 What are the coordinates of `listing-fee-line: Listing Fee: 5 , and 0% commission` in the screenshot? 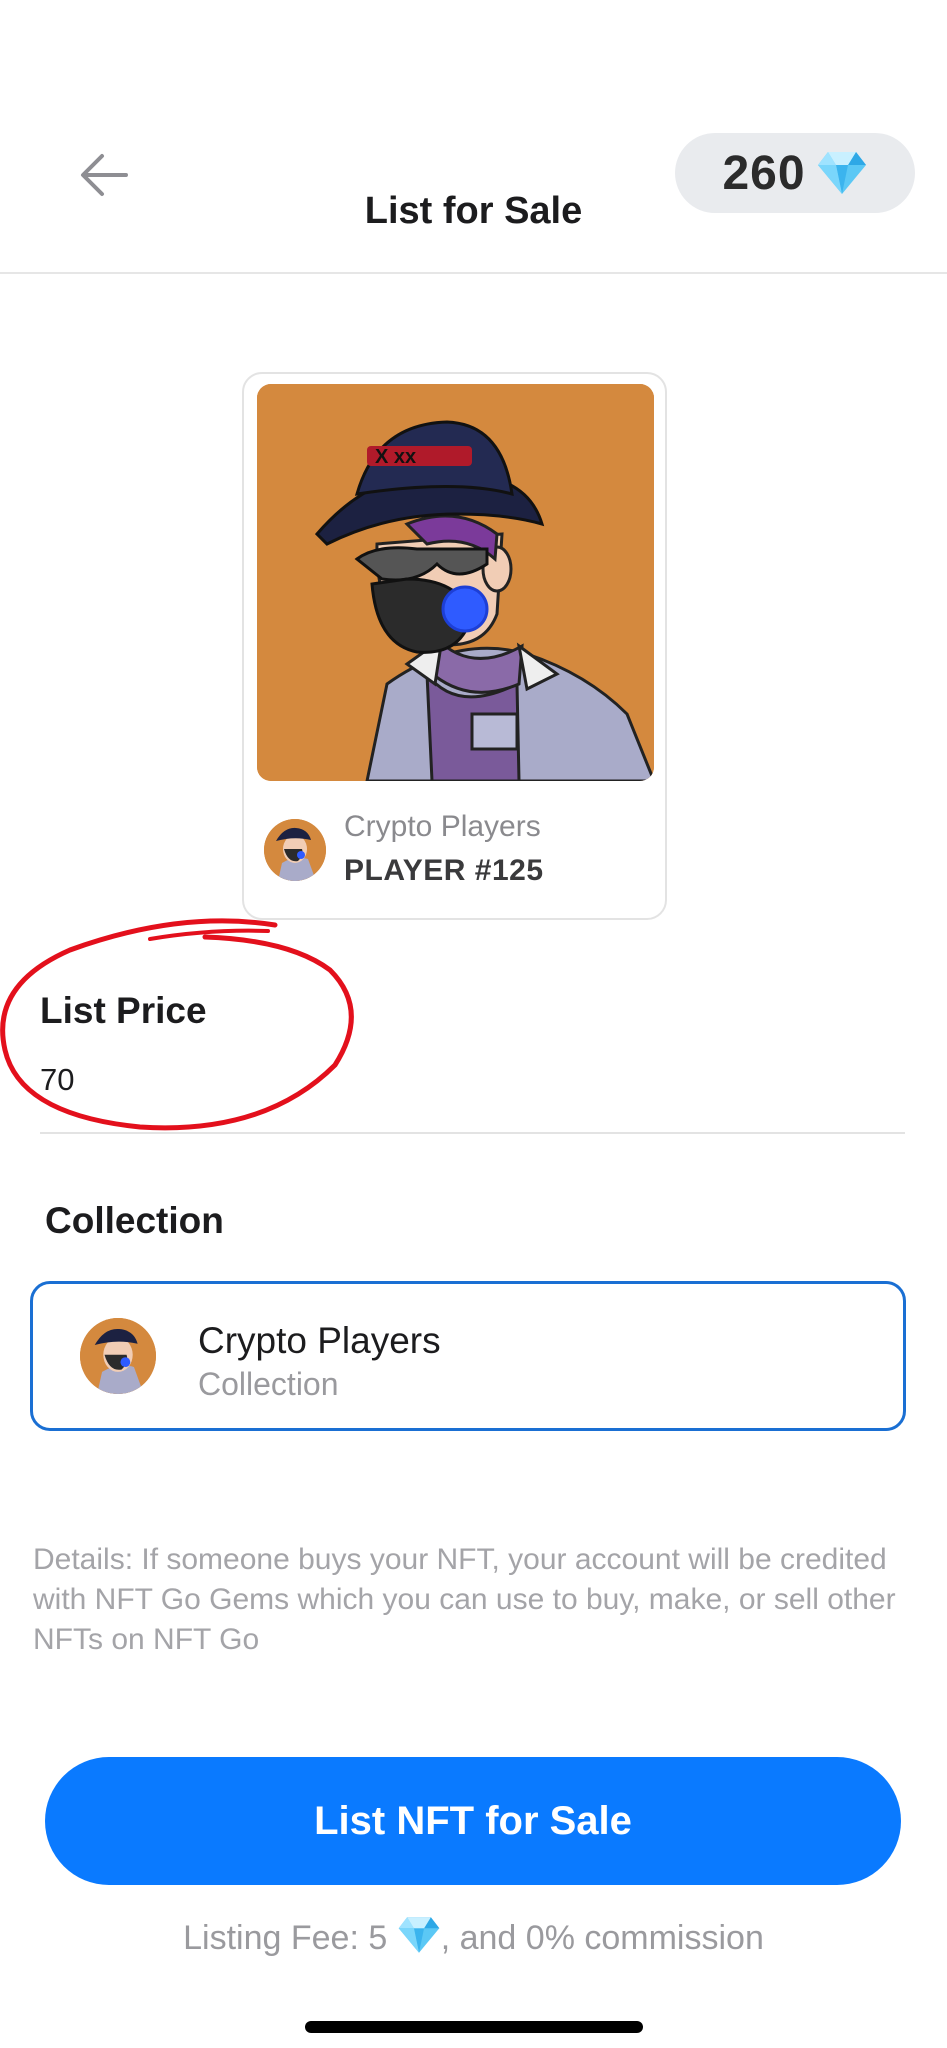 It's located at (473, 1939).